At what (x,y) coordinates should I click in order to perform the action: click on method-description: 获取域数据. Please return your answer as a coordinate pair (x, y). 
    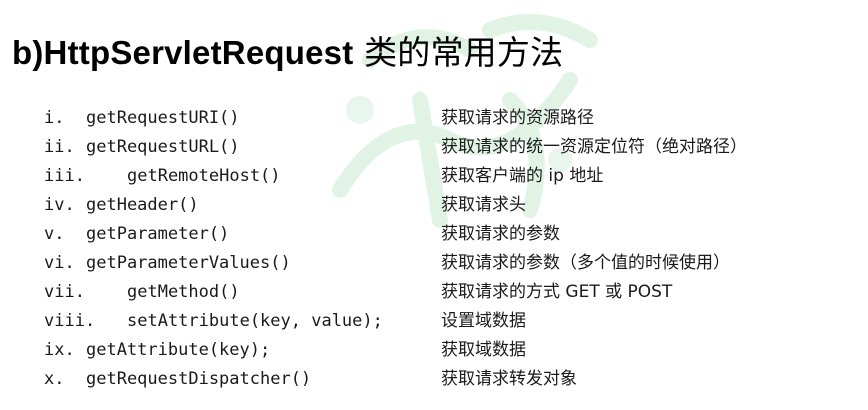
    Looking at the image, I should click on (483, 350).